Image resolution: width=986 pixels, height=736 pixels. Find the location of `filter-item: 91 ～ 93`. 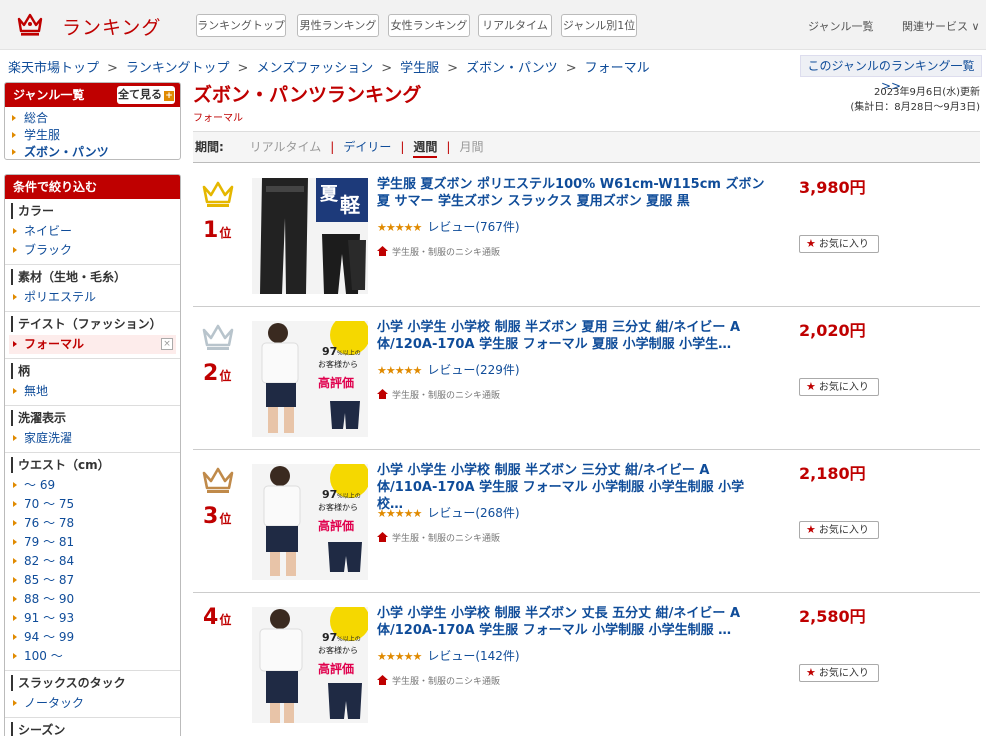

filter-item: 91 ～ 93 is located at coordinates (92, 618).